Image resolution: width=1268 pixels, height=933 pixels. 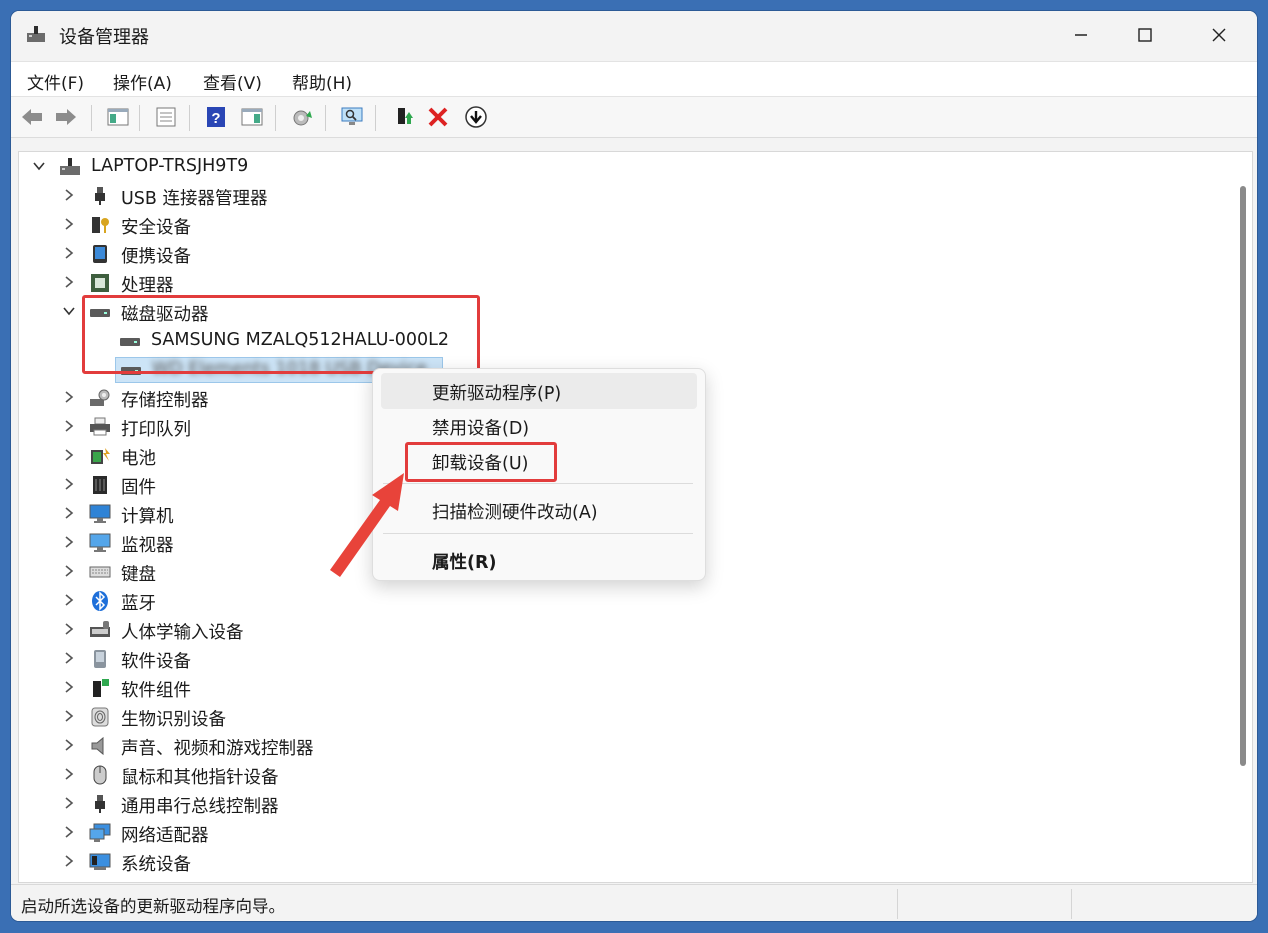 I want to click on enable-device-button, so click(x=404, y=117).